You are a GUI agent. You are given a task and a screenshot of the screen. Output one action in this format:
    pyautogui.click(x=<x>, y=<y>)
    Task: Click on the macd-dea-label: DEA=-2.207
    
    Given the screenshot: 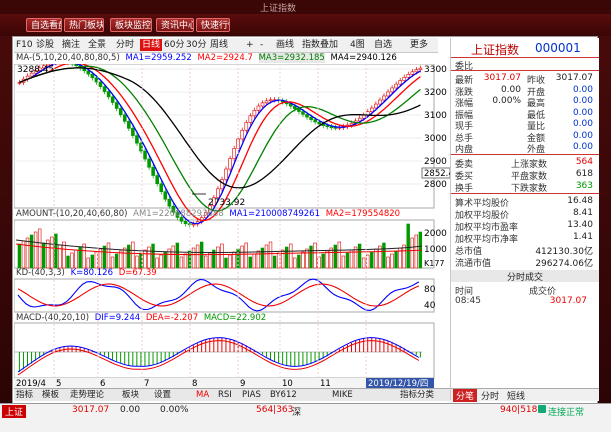 What is the action you would take?
    pyautogui.click(x=172, y=318)
    